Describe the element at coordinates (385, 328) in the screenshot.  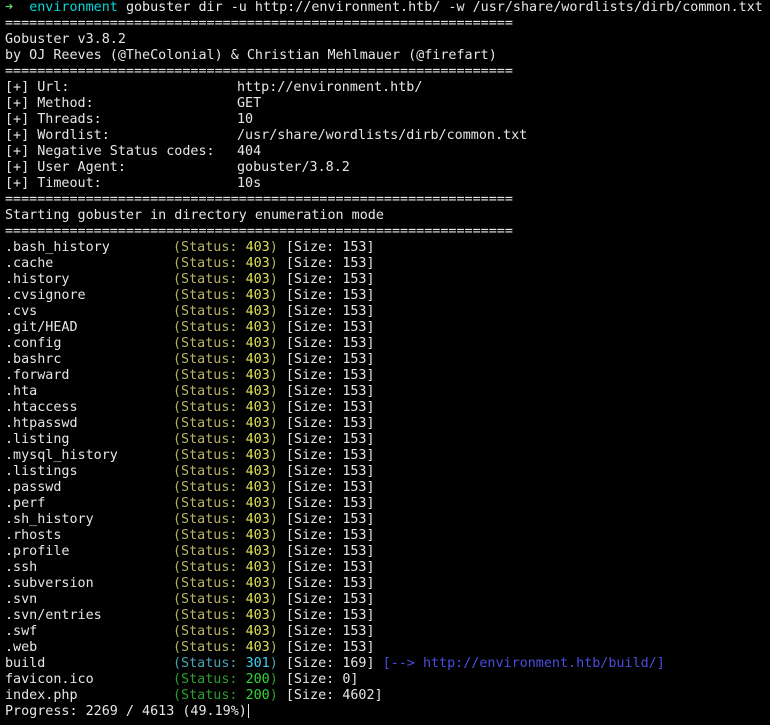
I see `result-row: .git/HEAD (Status: 403) [Size: 153]` at that location.